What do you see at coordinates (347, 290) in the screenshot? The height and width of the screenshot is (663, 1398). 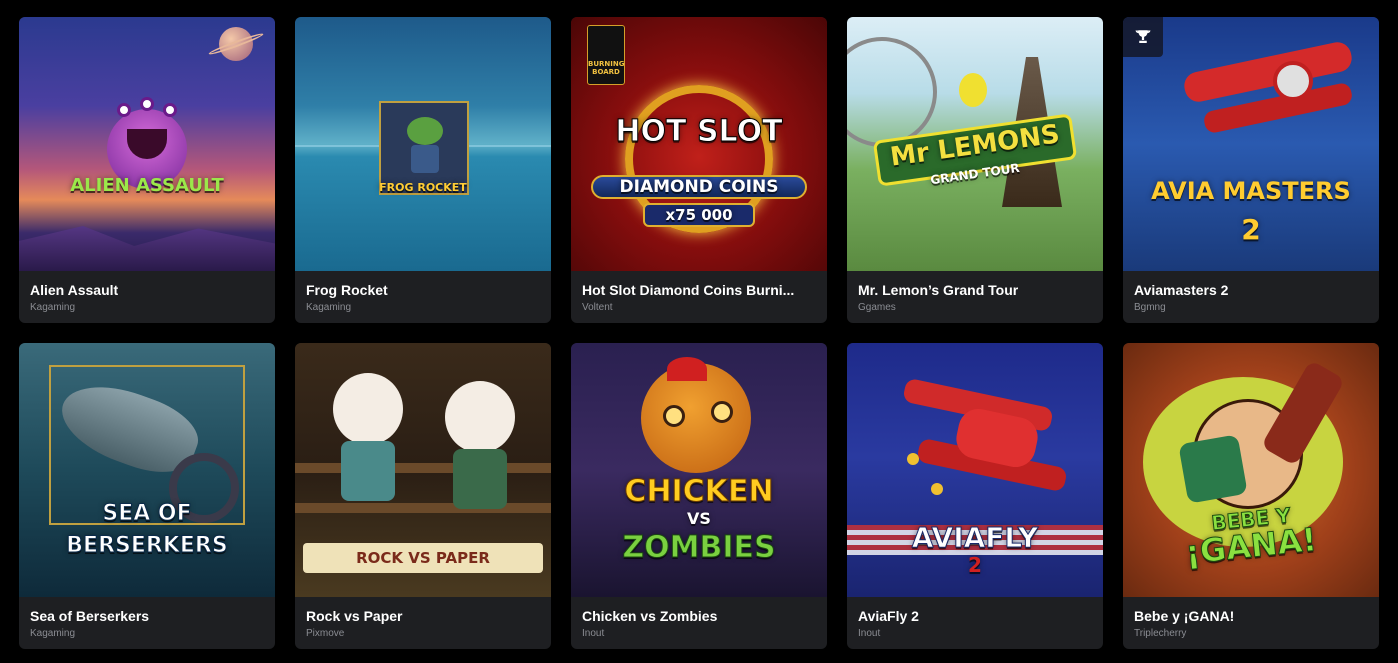 I see `game-title: Frog Rocket` at bounding box center [347, 290].